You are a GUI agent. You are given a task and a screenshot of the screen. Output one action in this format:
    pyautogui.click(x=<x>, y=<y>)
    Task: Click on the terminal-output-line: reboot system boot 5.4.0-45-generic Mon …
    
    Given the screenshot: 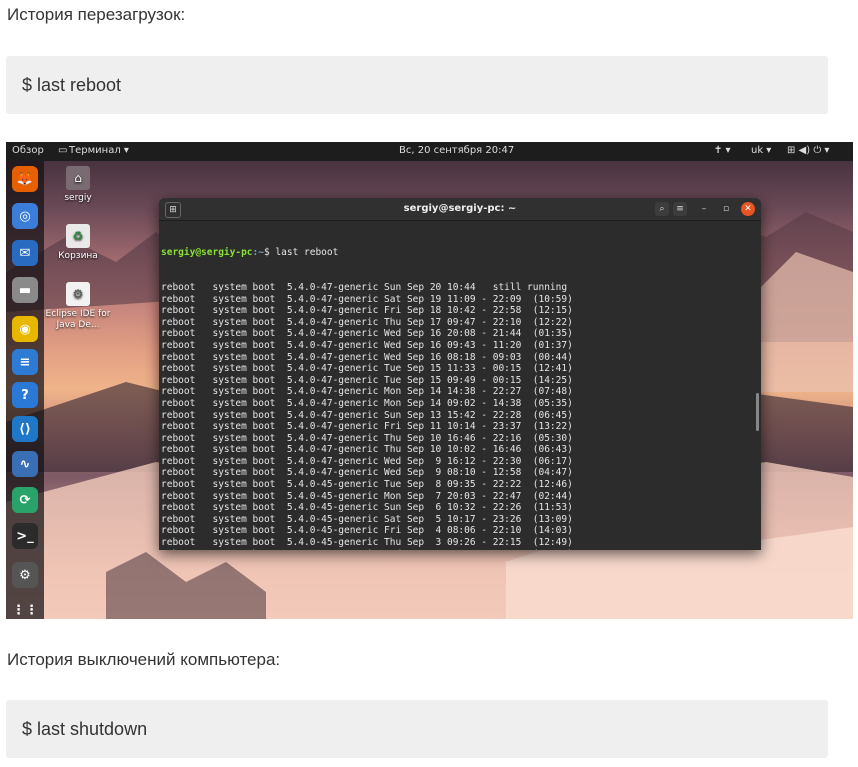 What is the action you would take?
    pyautogui.click(x=367, y=496)
    